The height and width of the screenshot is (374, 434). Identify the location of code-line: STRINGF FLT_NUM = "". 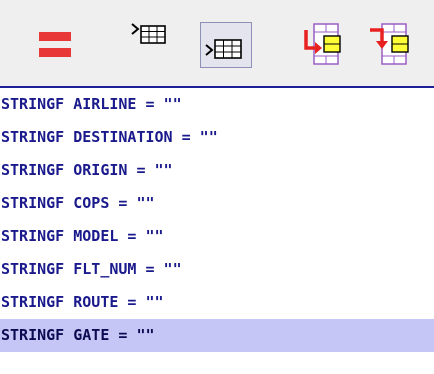
(217, 269).